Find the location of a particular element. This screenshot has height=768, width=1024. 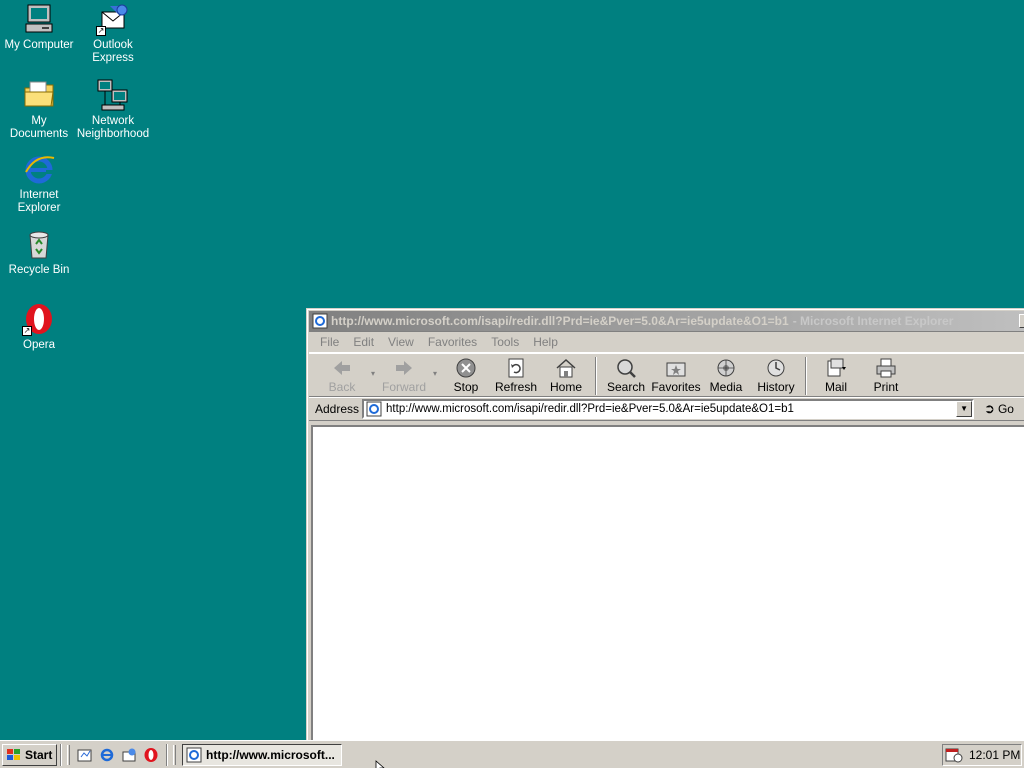

desktop-icon-label: My Computer is located at coordinates (39, 45).